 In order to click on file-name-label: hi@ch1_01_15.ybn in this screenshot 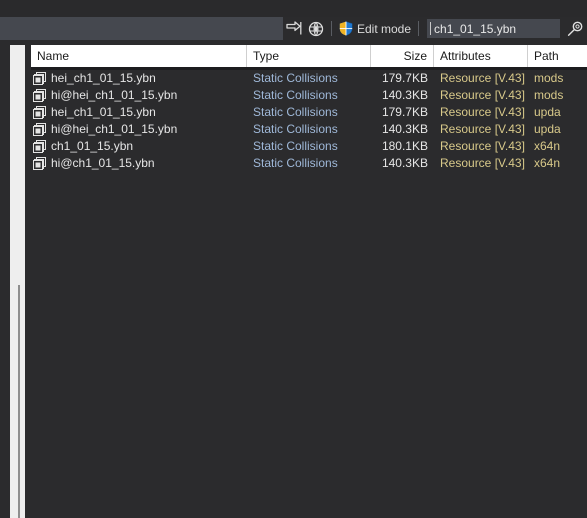, I will do `click(103, 163)`.